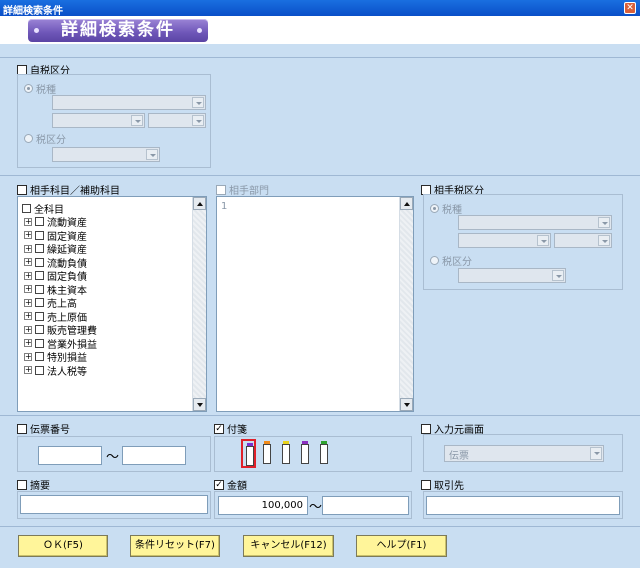 The height and width of the screenshot is (568, 640). I want to click on account-tree-scrollbar, so click(199, 304).